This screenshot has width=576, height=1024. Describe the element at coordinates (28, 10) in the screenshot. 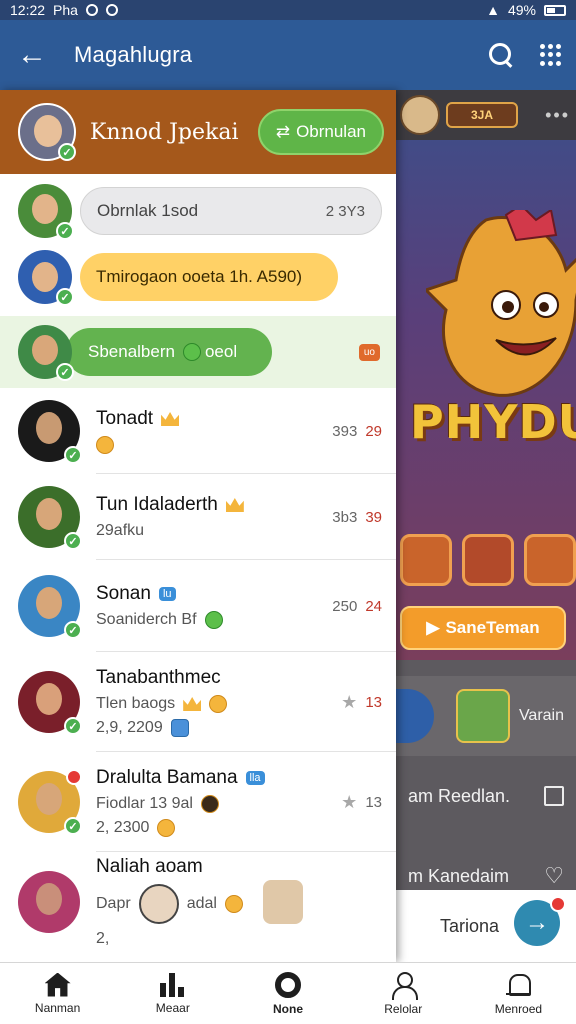

I see `status-time: 12:22` at that location.